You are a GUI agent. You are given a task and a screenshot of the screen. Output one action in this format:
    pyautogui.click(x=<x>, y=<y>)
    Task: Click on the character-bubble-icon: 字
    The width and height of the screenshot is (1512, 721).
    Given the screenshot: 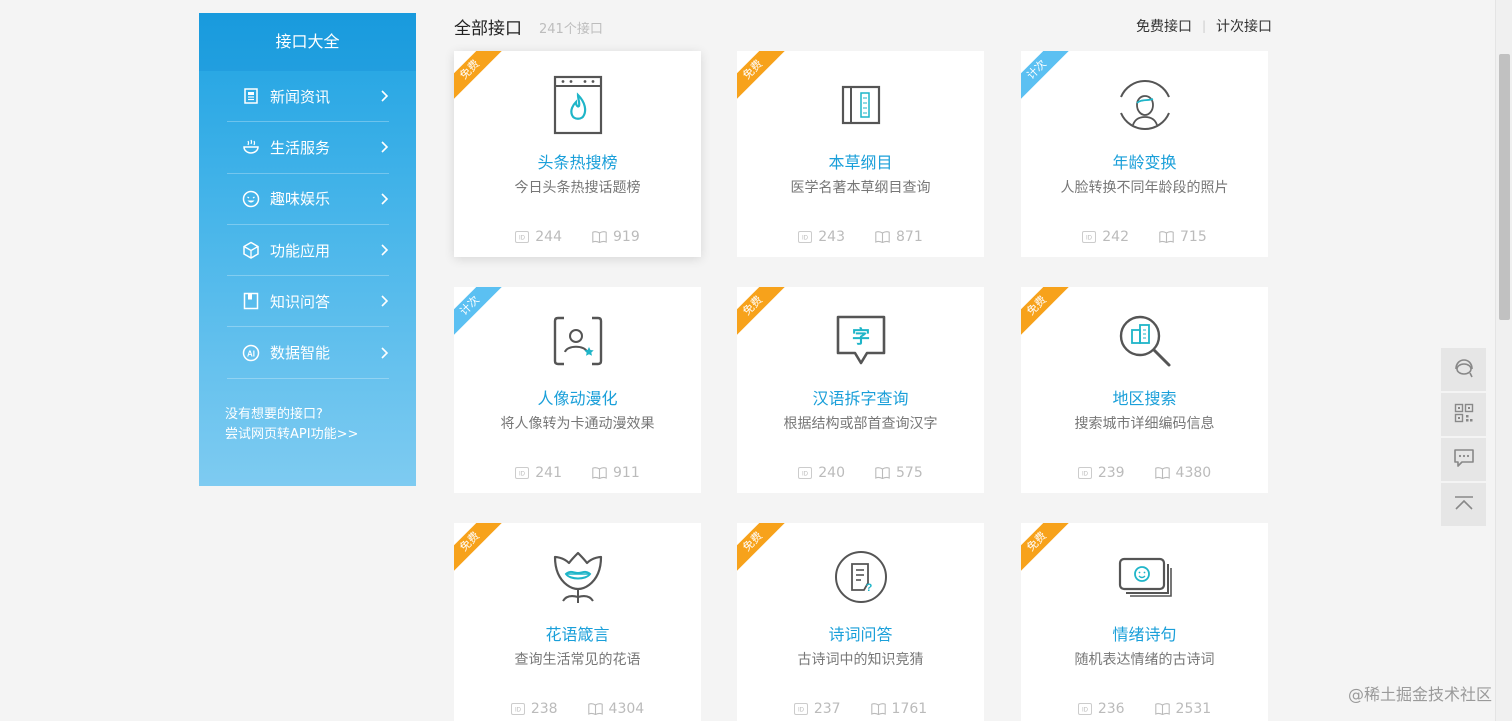 What is the action you would take?
    pyautogui.click(x=861, y=341)
    